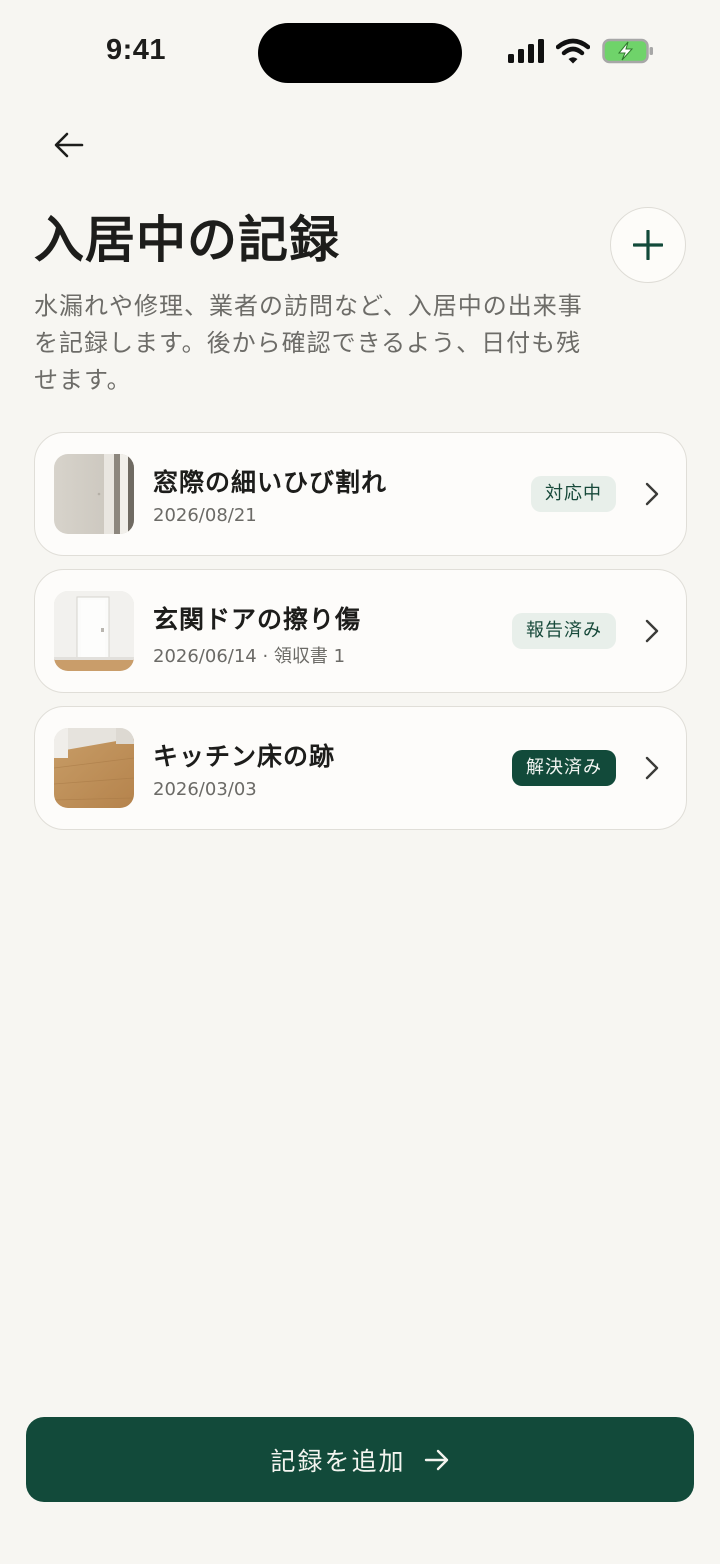 The image size is (720, 1564). Describe the element at coordinates (136, 50) in the screenshot. I see `status-time: 9:41` at that location.